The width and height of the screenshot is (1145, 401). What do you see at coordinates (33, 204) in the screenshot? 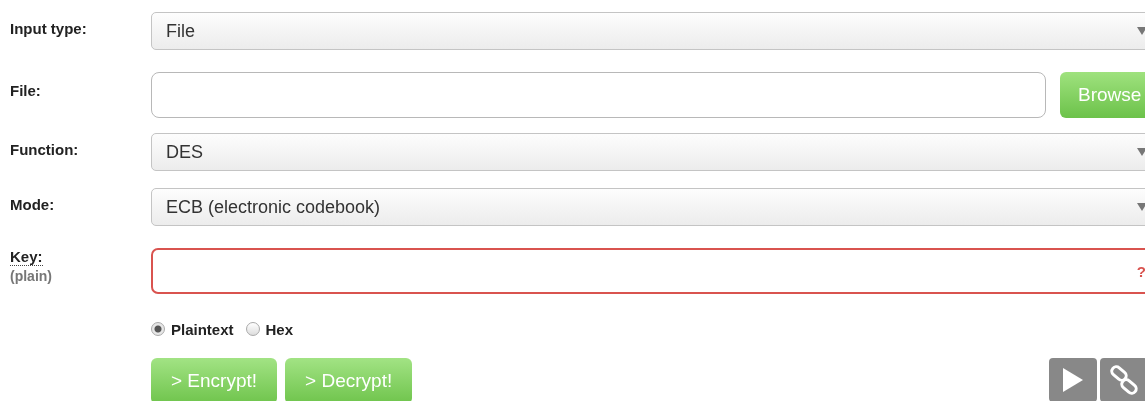
I see `field-label: Mode:` at bounding box center [33, 204].